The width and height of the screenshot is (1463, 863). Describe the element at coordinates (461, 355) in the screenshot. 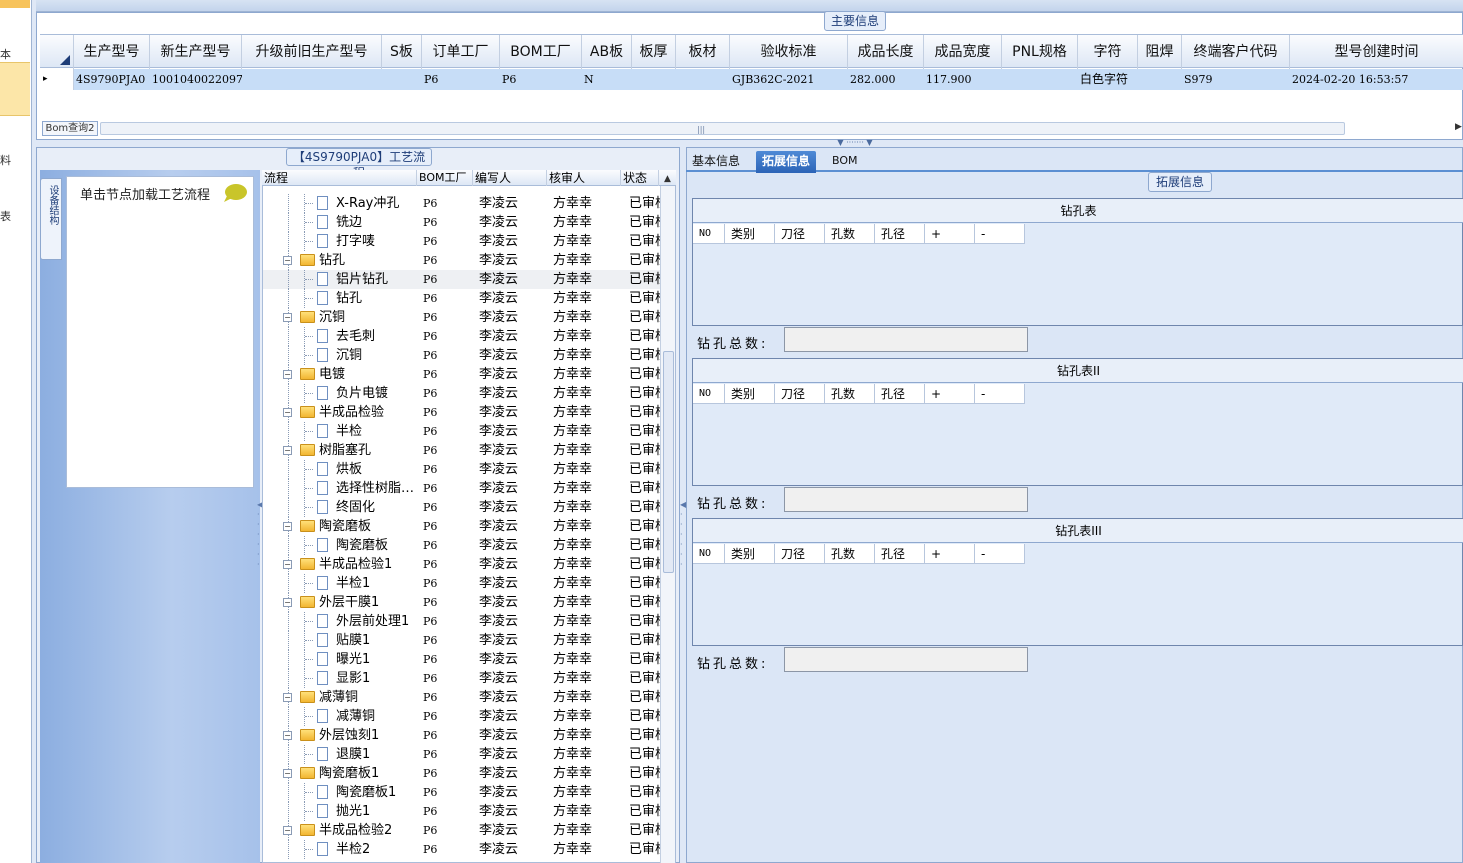

I see `tree-row: 沉铜 P6 李凌云 方幸幸 已审核` at that location.